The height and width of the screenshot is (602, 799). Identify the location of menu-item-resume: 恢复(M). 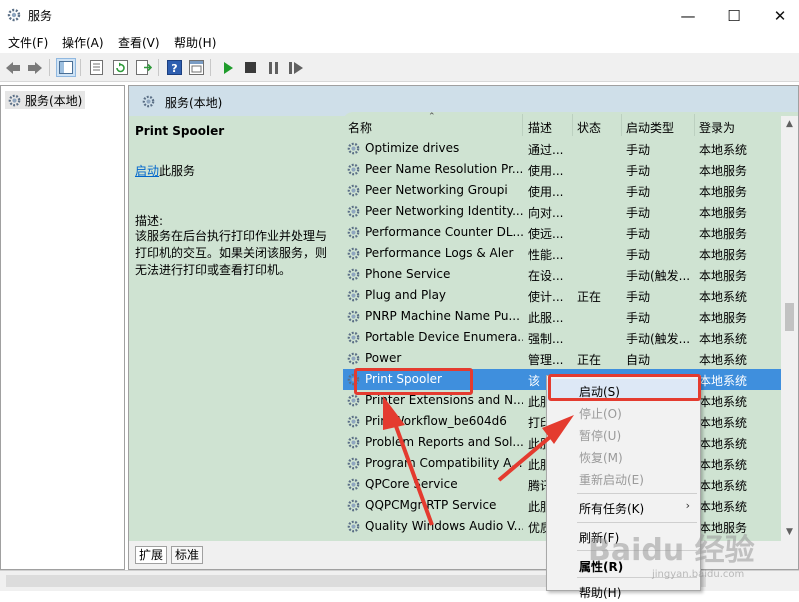
(601, 458).